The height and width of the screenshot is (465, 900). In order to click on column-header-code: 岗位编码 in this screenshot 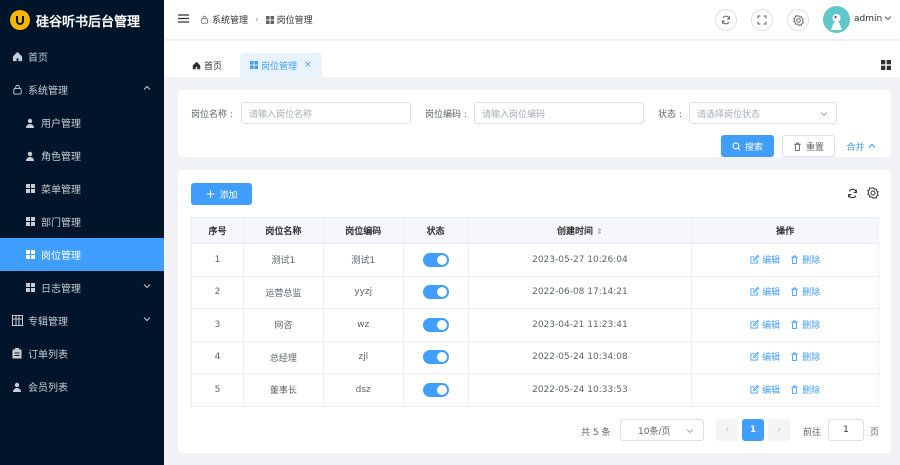, I will do `click(363, 230)`.